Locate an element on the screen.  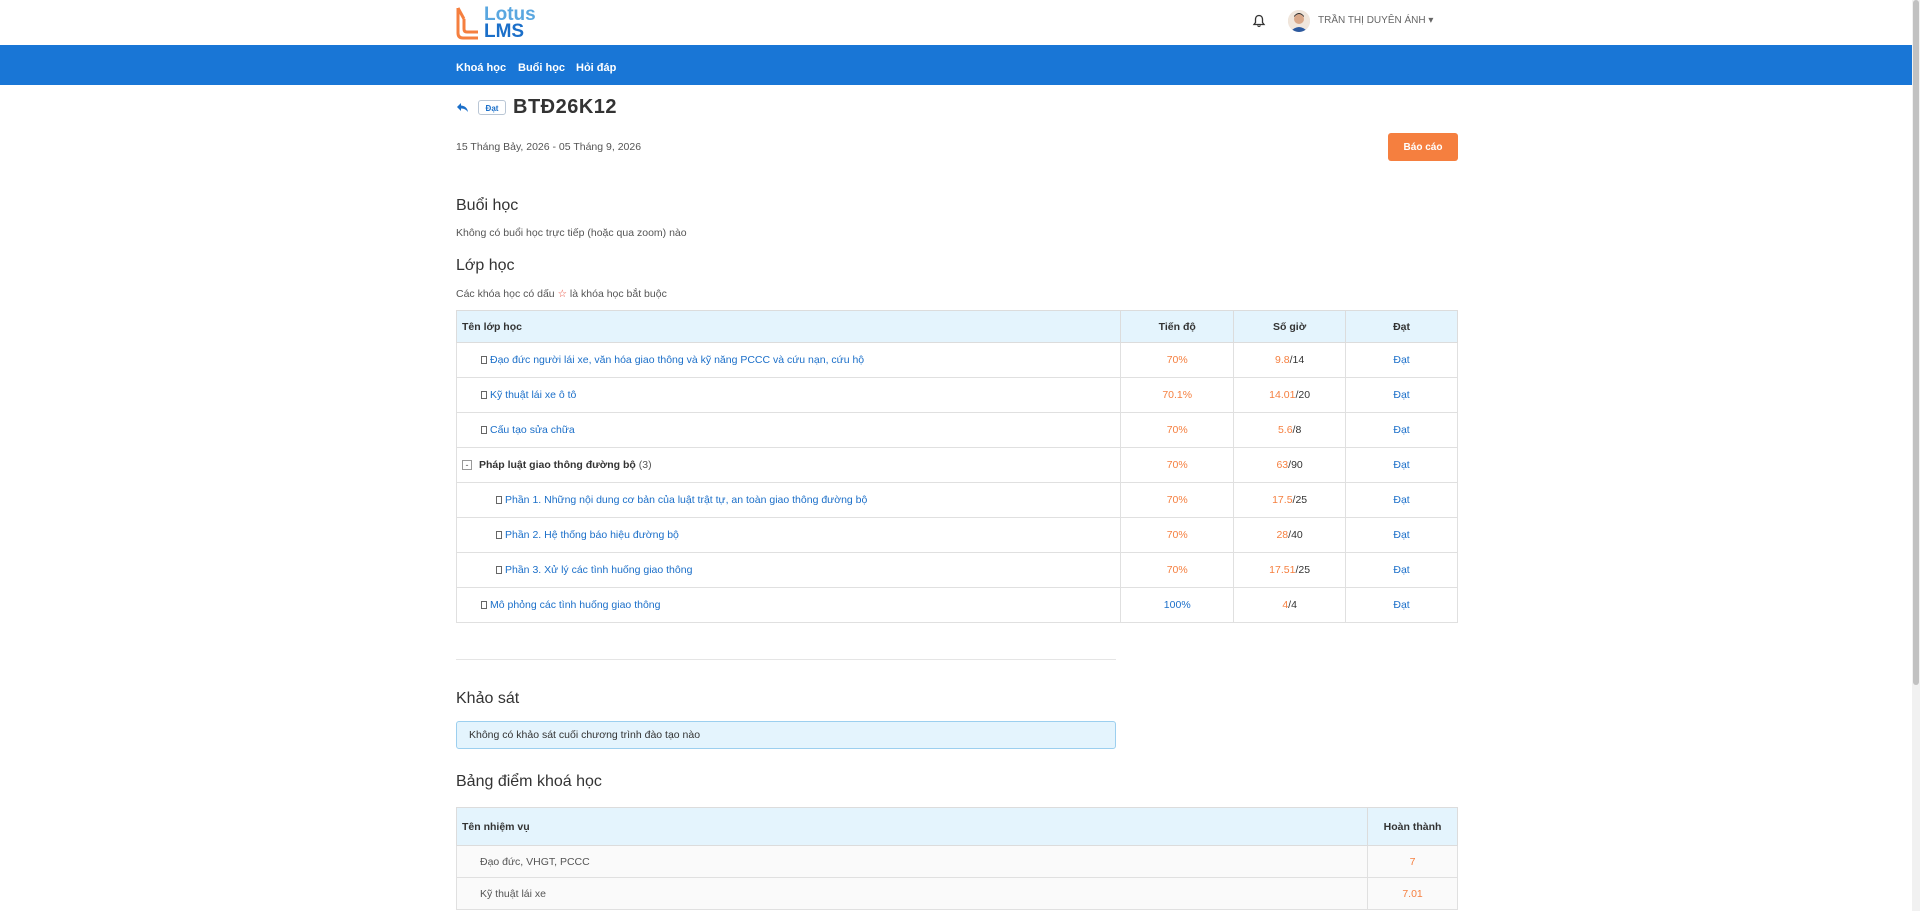
classes-heading: Lớp học is located at coordinates (485, 265).